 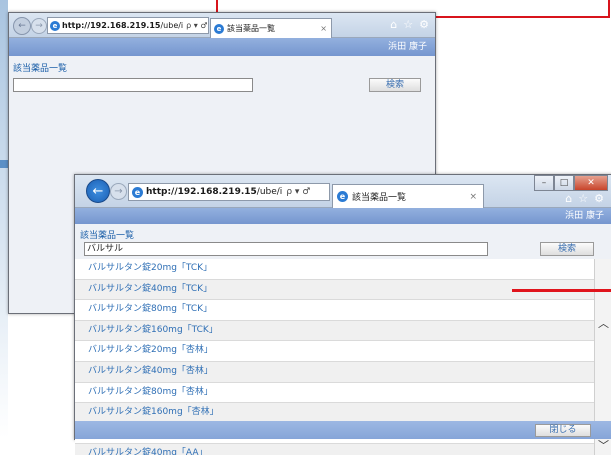 What do you see at coordinates (561, 290) in the screenshot?
I see `highlight-red-line` at bounding box center [561, 290].